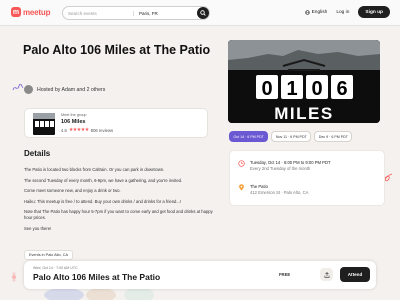  What do you see at coordinates (49, 255) in the screenshot?
I see `location-tag: Events in Palo Alto, CA` at bounding box center [49, 255].